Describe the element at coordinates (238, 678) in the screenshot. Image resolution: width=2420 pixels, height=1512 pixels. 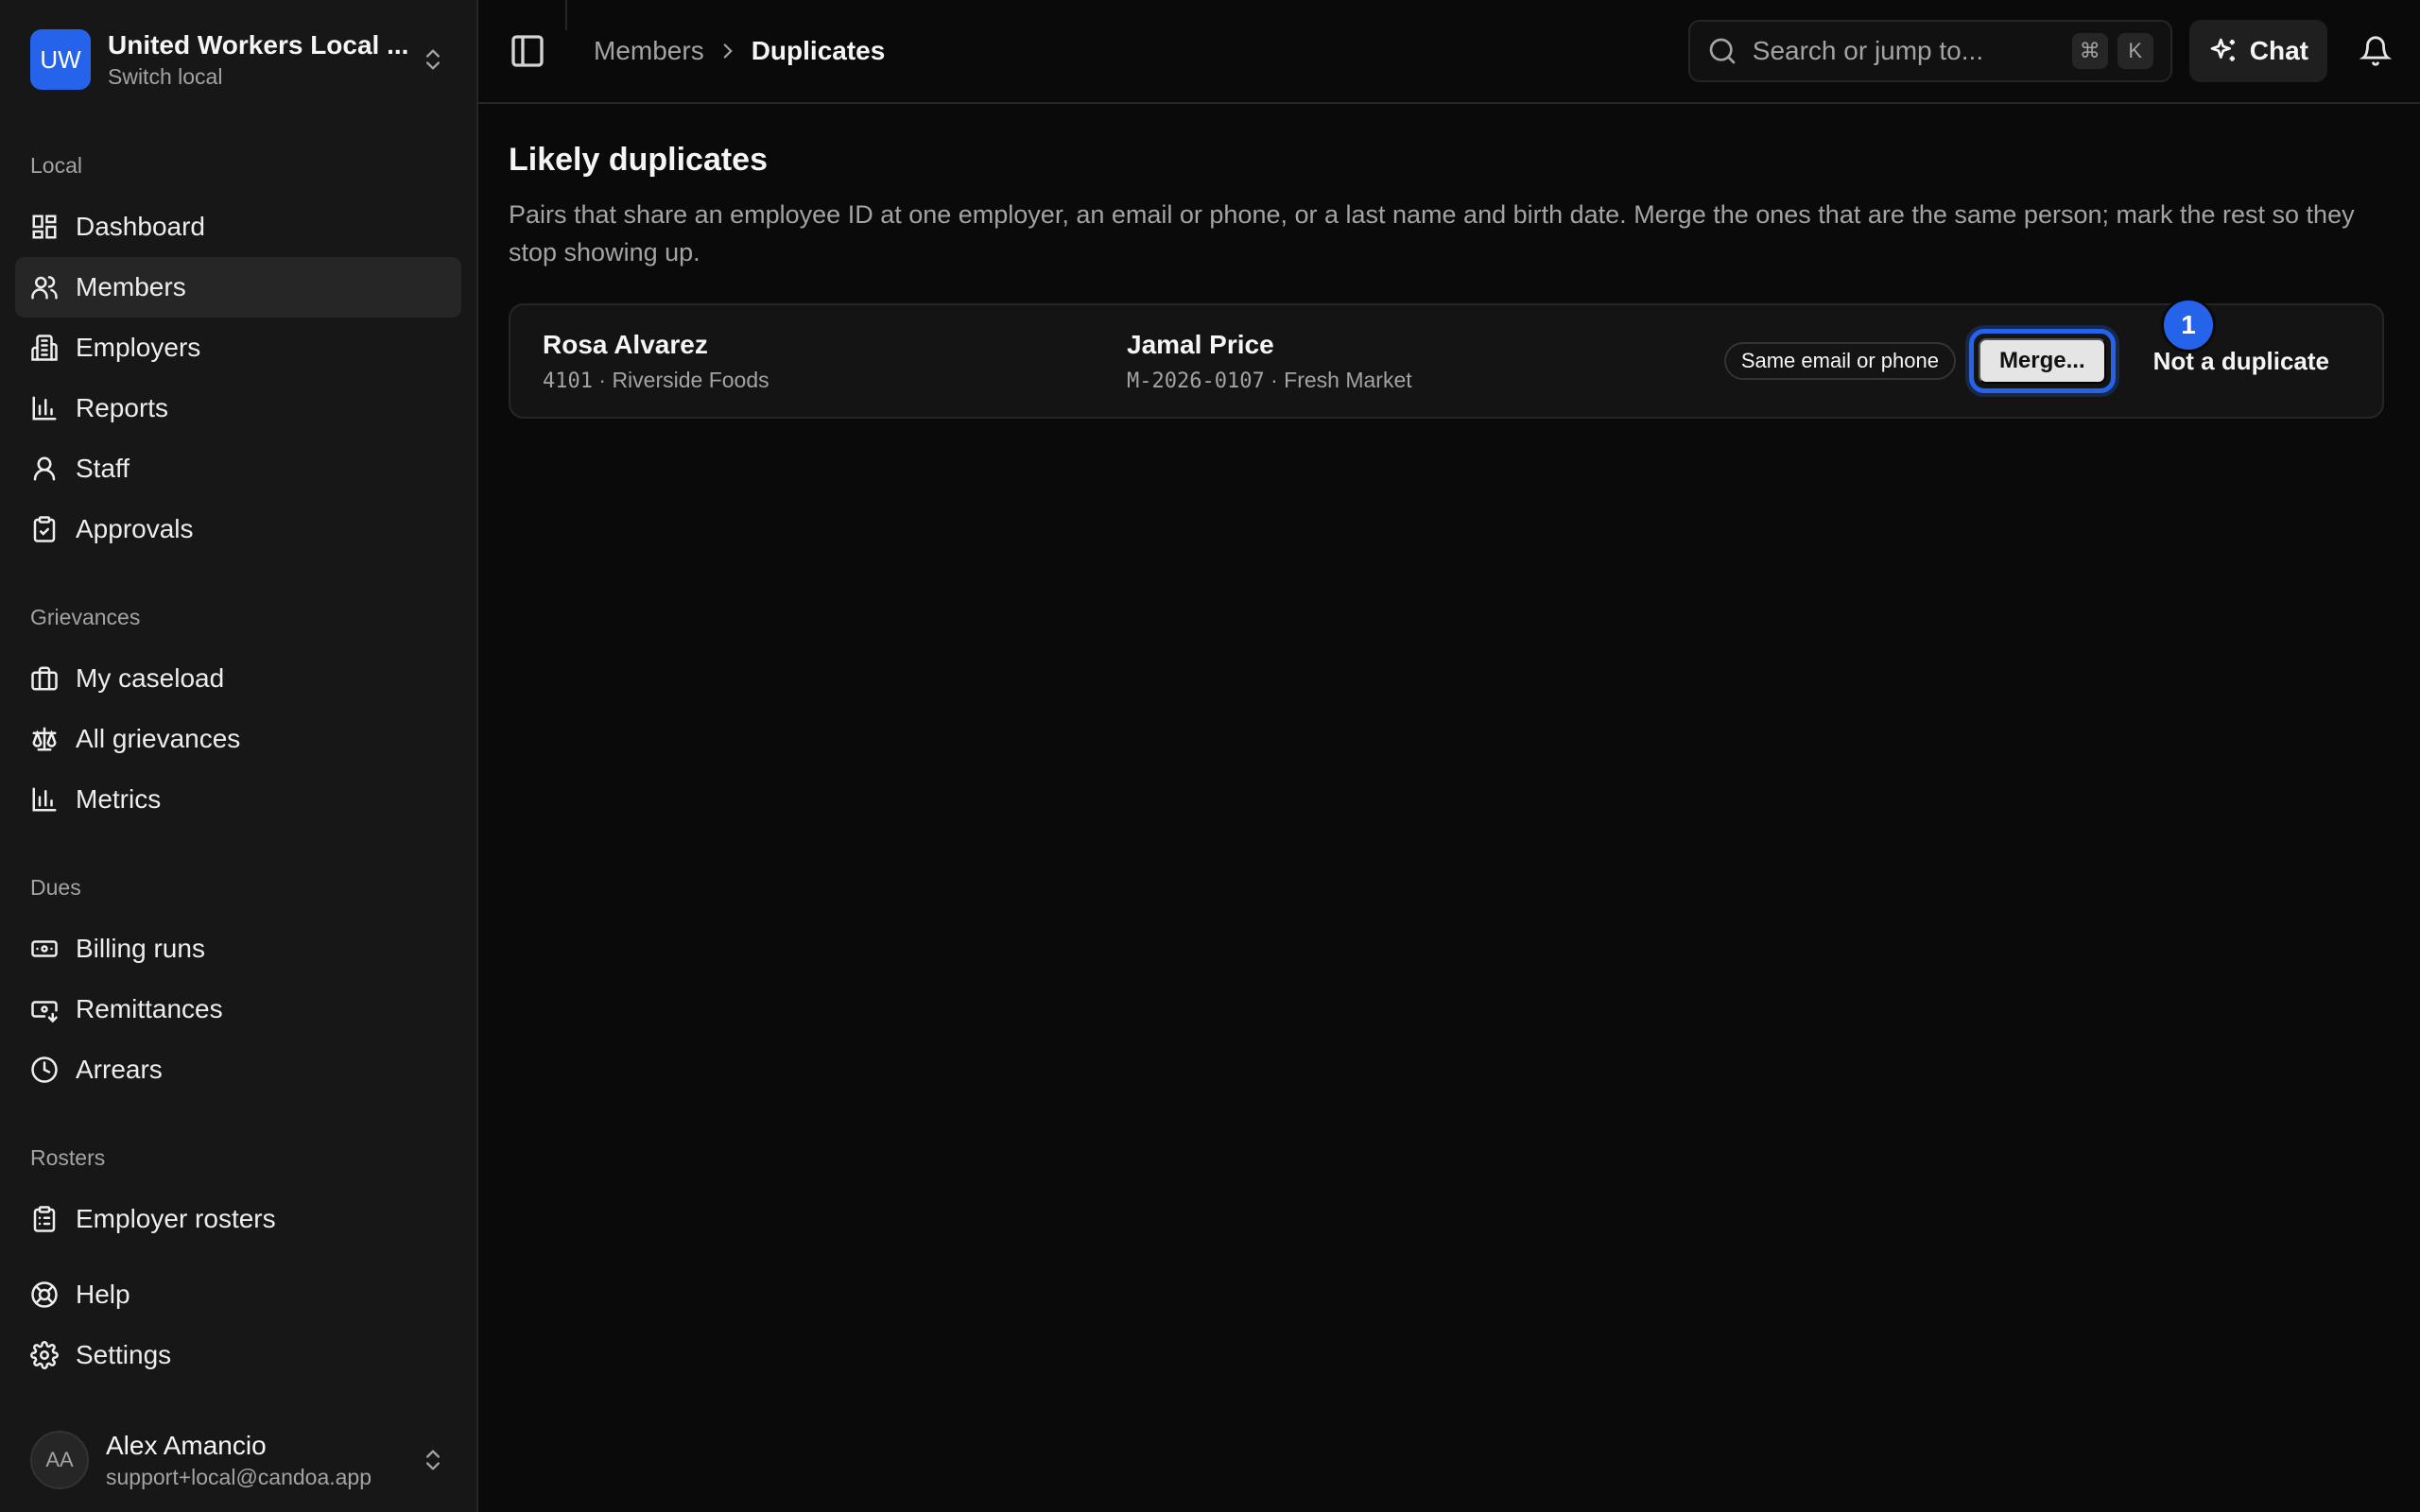
I see `sidebar-item-my-caseload: My caseload` at that location.